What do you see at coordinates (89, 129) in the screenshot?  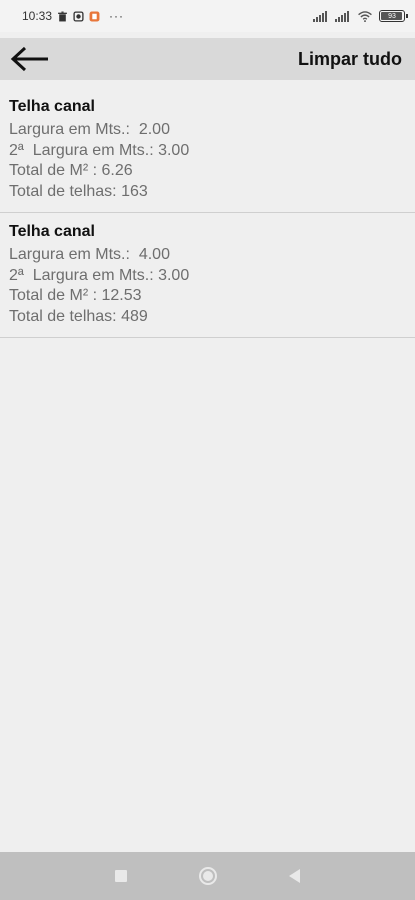 I see `item-width: Largura em Mts.: 2.00` at bounding box center [89, 129].